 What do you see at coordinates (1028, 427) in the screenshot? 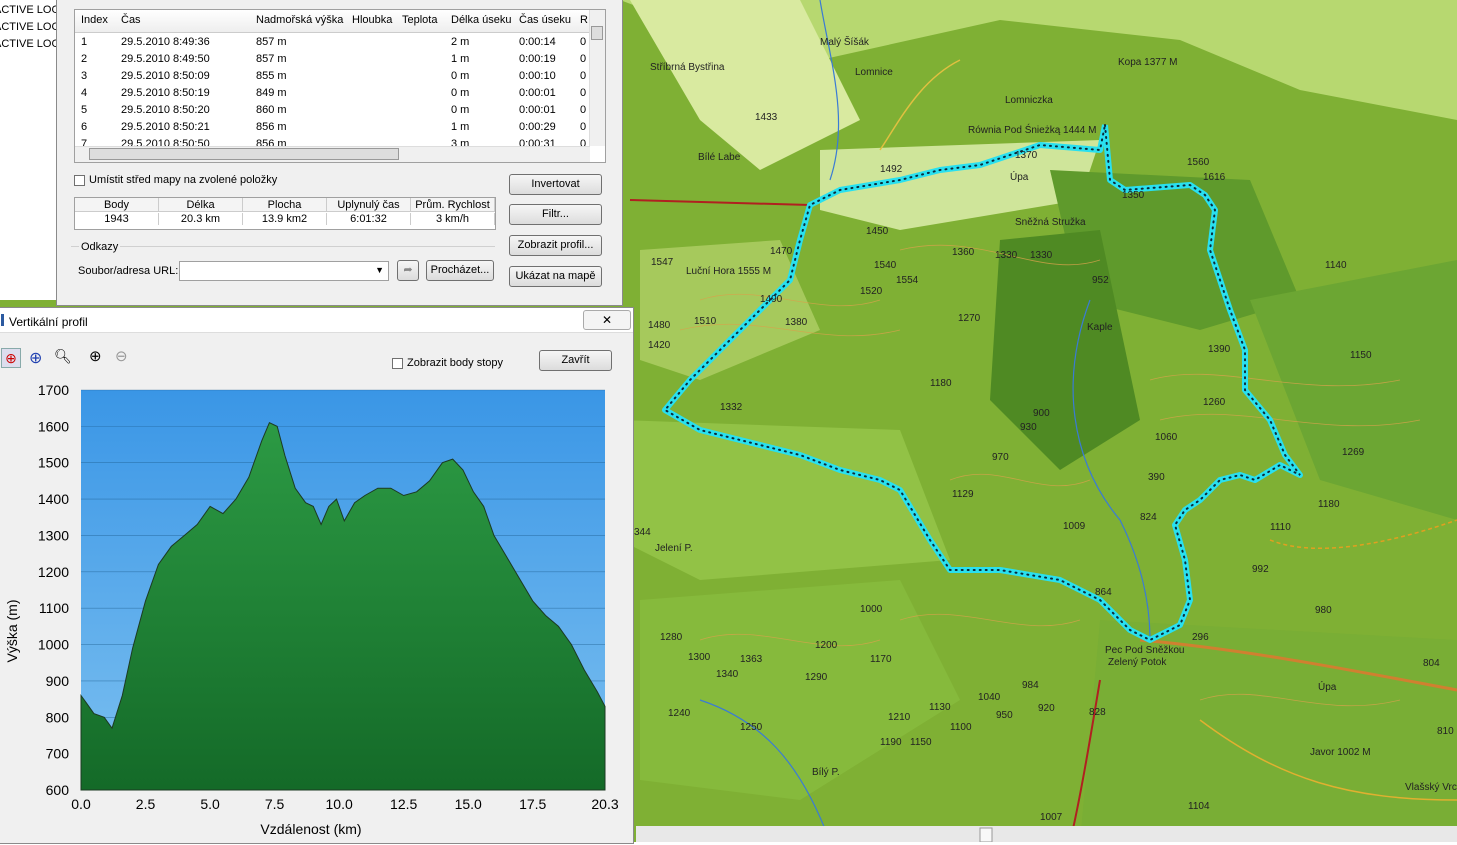
I see `map-label: 930` at bounding box center [1028, 427].